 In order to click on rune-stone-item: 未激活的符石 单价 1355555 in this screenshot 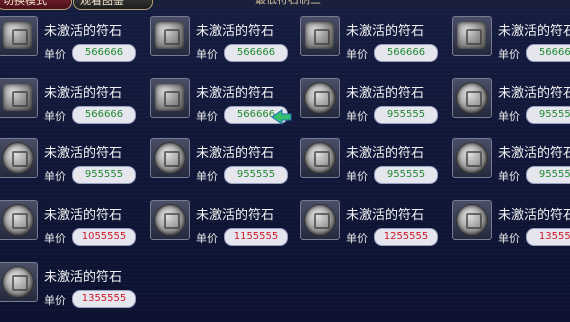, I will do `click(75, 292)`.